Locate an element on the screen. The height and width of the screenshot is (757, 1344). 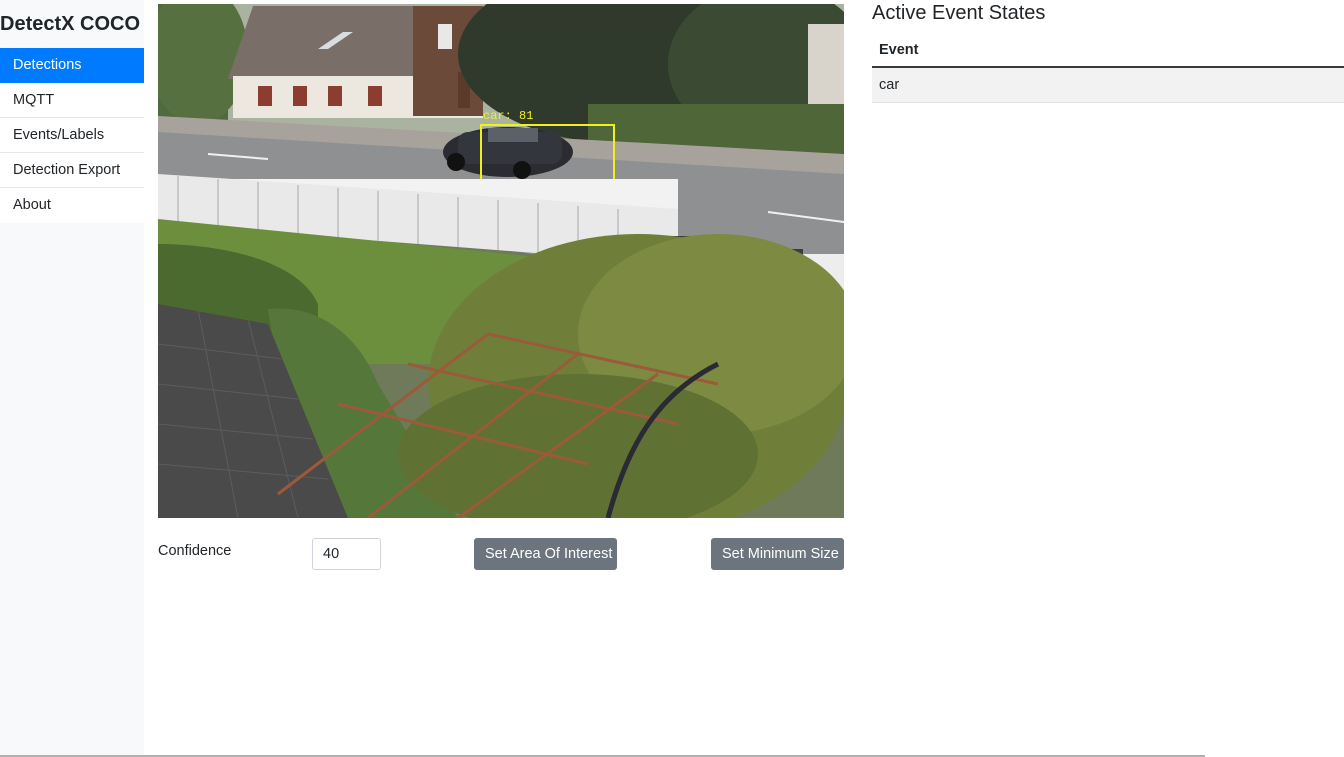
detection-label: car: 81 is located at coordinates (508, 116).